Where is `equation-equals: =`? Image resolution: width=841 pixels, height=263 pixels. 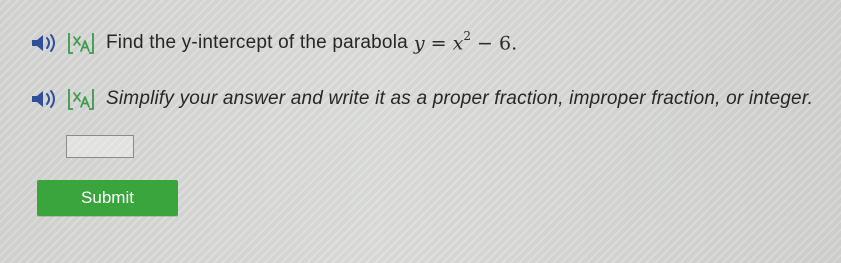
equation-equals: = is located at coordinates (438, 43).